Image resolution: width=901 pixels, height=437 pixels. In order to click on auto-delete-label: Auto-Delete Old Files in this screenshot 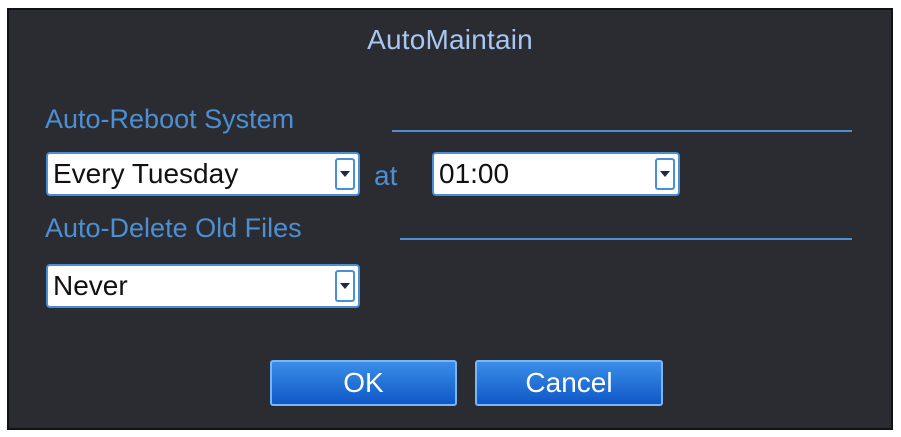, I will do `click(173, 228)`.